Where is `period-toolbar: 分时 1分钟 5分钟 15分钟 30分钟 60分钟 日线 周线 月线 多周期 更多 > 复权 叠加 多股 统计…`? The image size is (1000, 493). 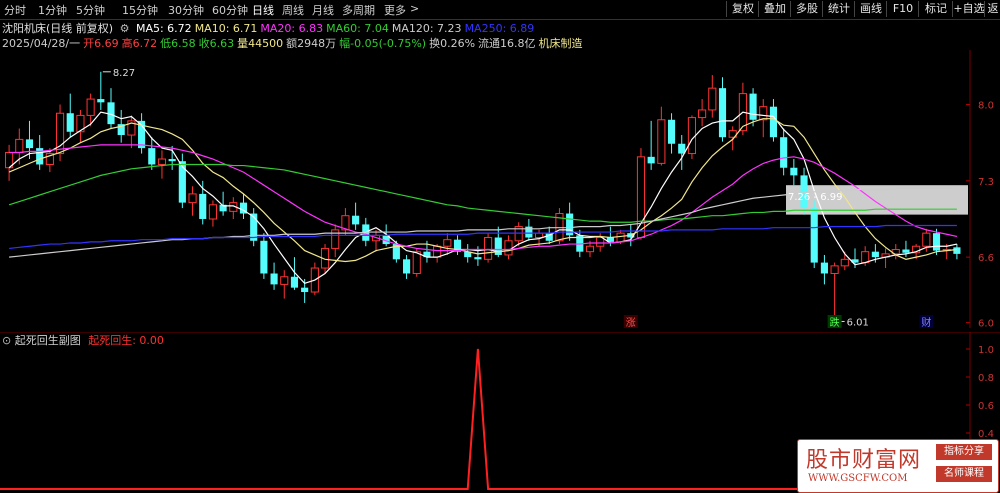
period-toolbar: 分时 1分钟 5分钟 15分钟 30分钟 60分钟 日线 周线 月线 多周期 更多 > 复权 叠加 多股 统计… is located at coordinates (500, 10).